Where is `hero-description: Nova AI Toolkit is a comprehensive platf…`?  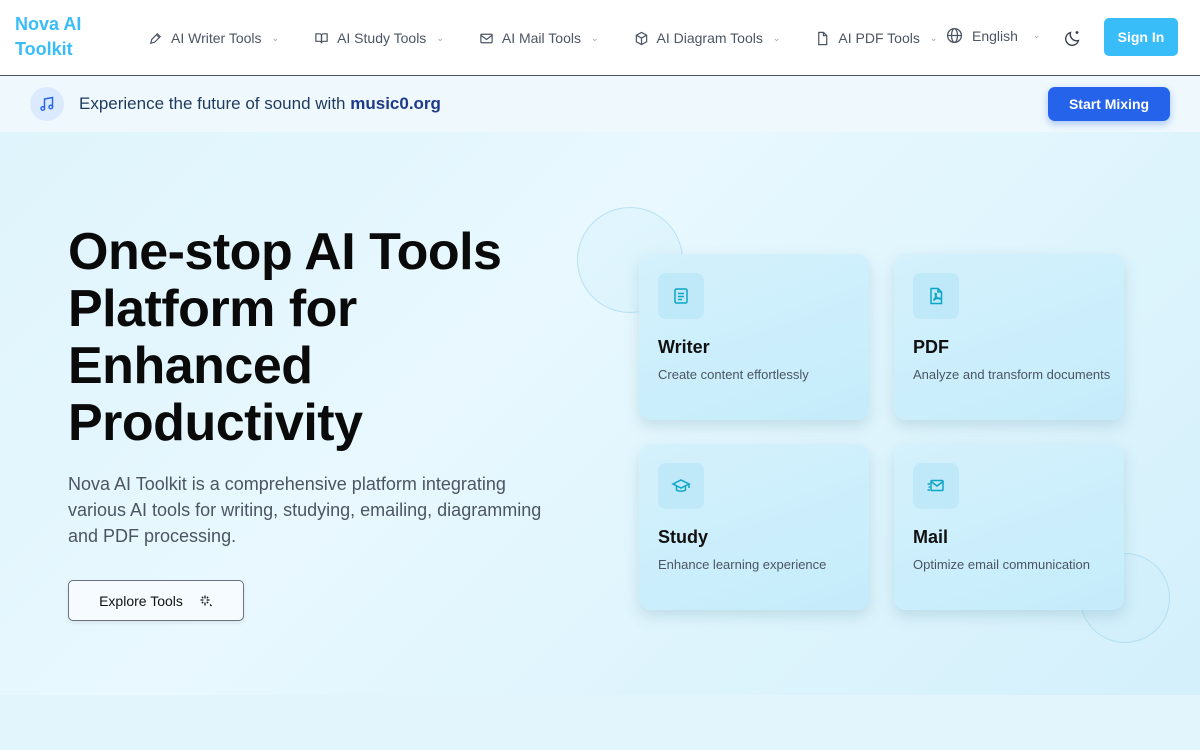 hero-description: Nova AI Toolkit is a comprehensive platf… is located at coordinates (305, 510).